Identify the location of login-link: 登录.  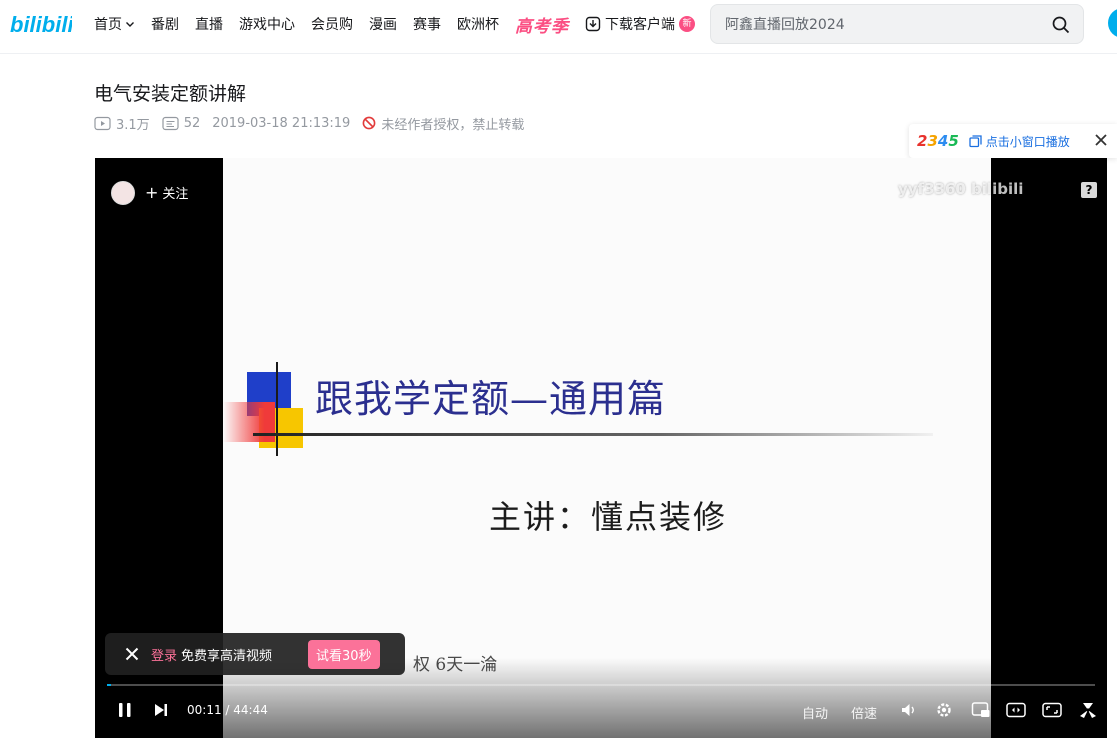
(164, 654).